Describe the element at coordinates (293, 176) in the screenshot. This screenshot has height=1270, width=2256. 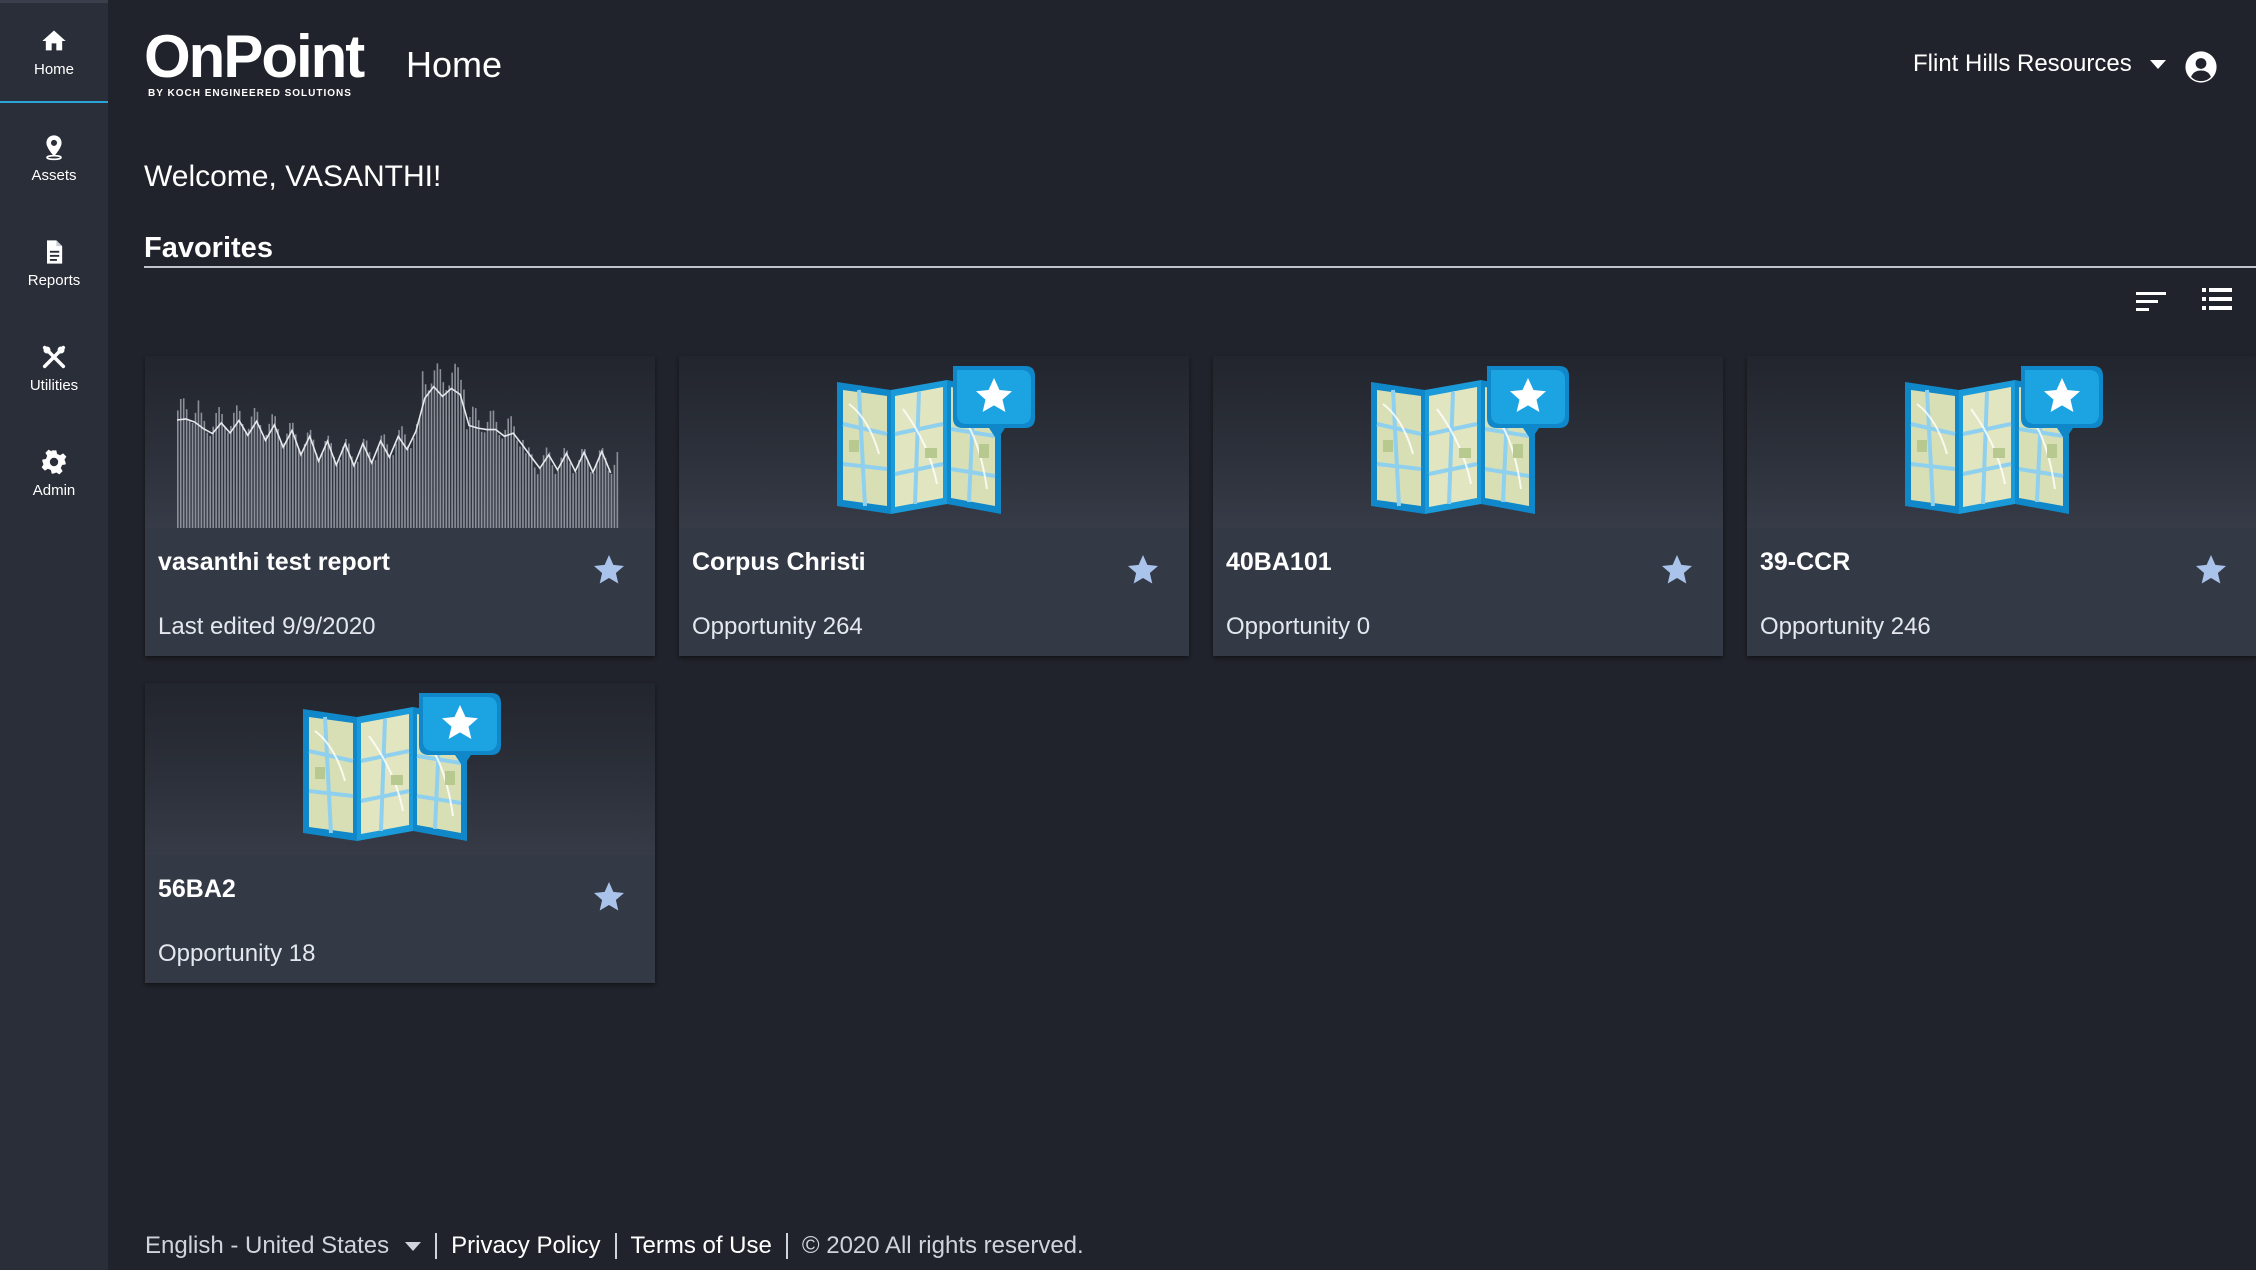
I see `welcome-message: Welcome, VASANTHI!` at that location.